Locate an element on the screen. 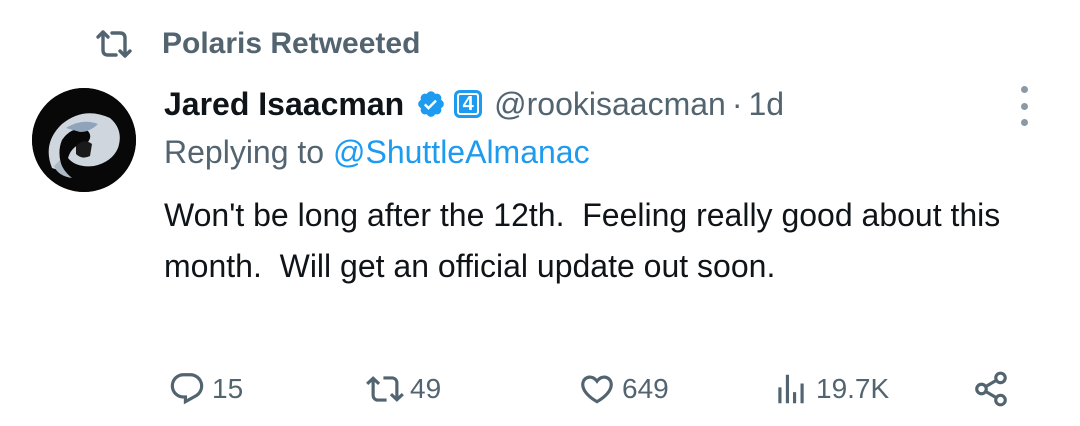  retweet-count: 49 is located at coordinates (426, 388).